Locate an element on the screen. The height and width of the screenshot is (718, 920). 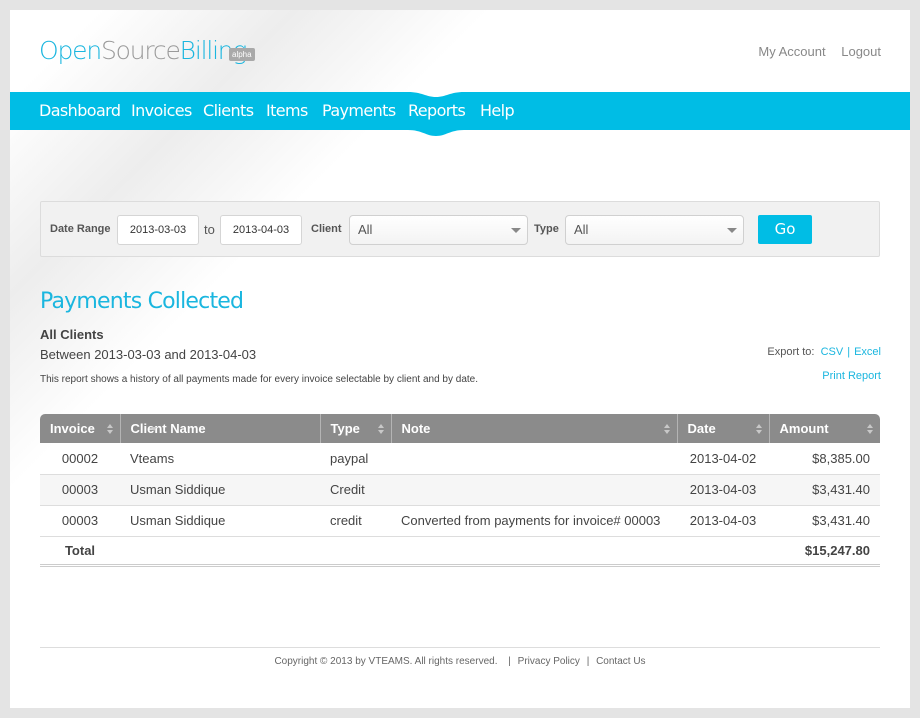
column-header-note: Note is located at coordinates (533, 428).